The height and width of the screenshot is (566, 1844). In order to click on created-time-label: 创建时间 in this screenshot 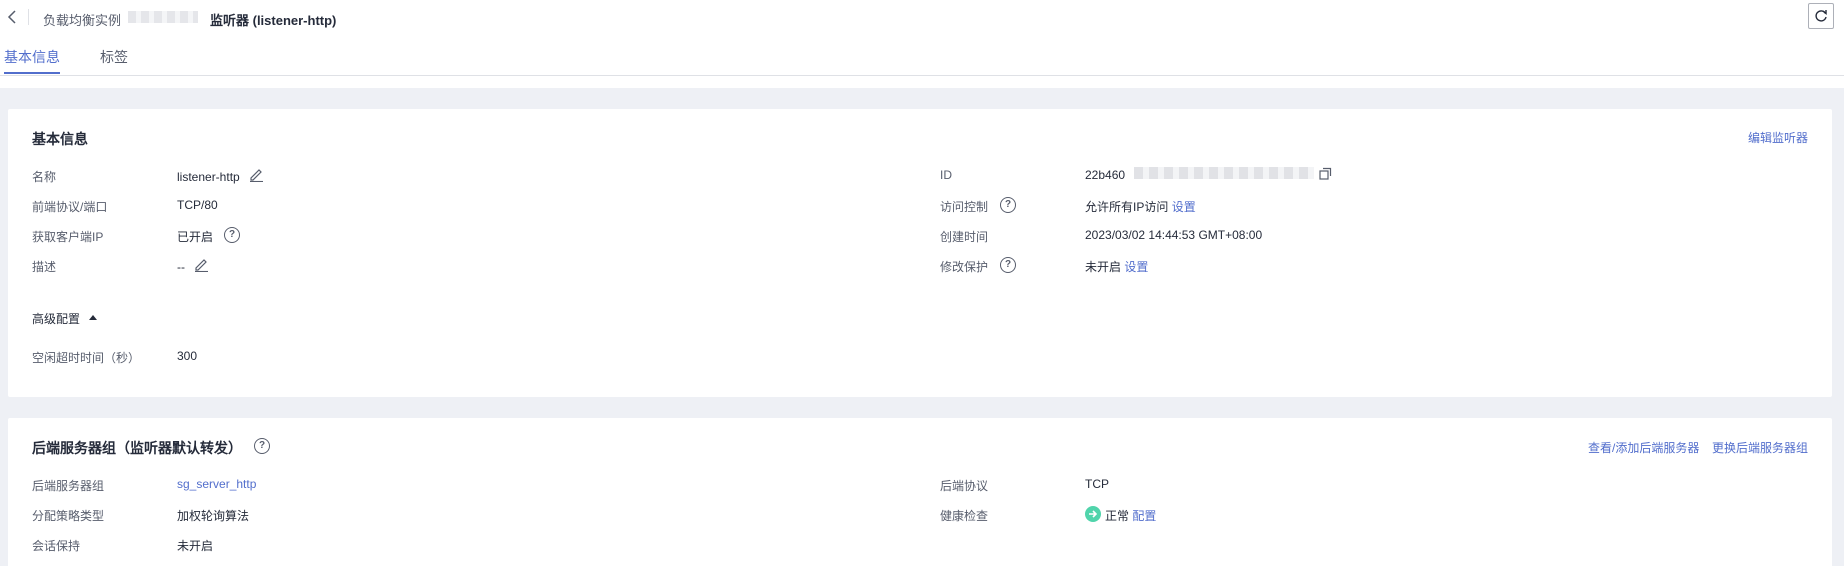, I will do `click(964, 237)`.